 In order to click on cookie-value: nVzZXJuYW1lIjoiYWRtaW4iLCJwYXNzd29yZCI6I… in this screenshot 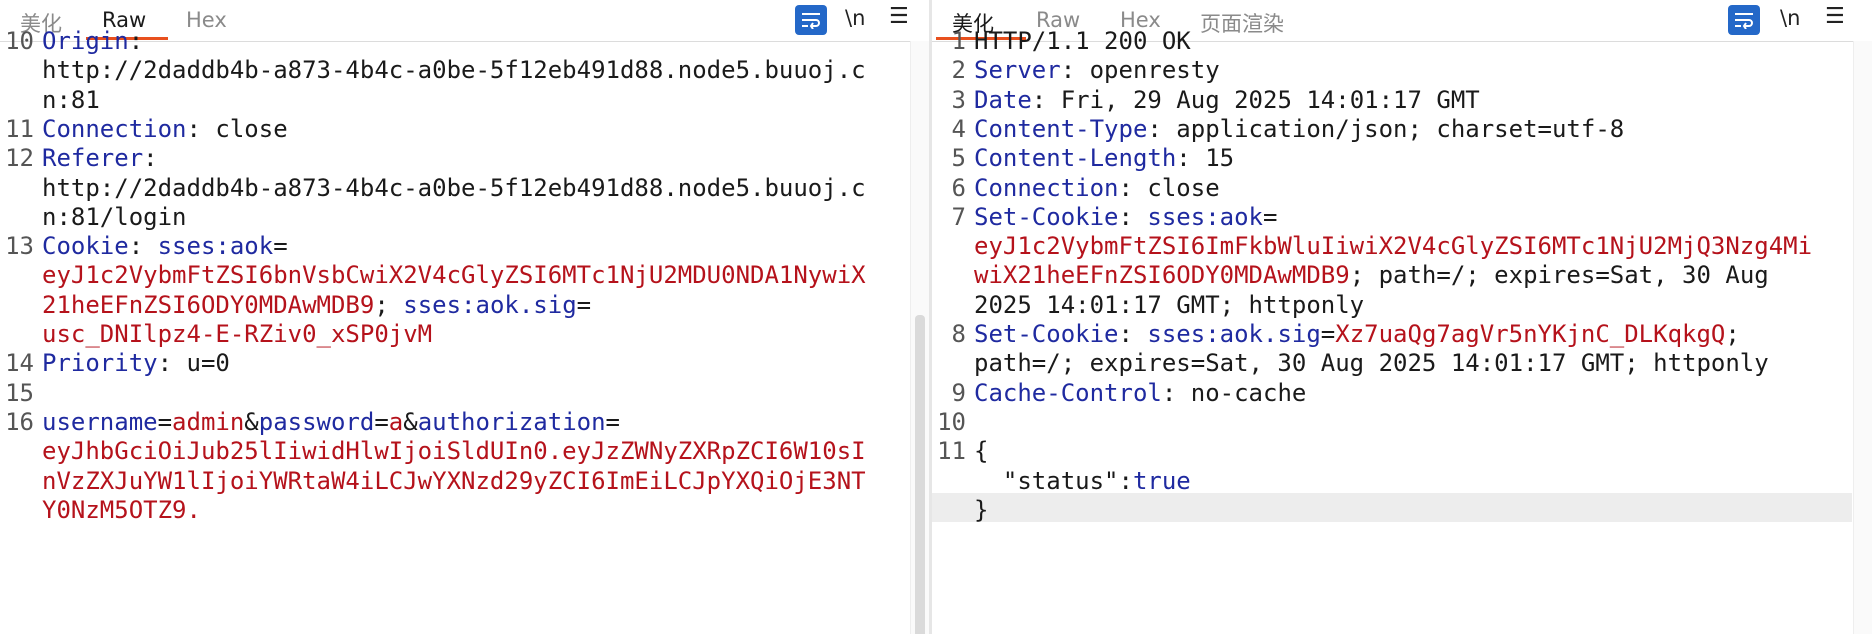, I will do `click(454, 480)`.